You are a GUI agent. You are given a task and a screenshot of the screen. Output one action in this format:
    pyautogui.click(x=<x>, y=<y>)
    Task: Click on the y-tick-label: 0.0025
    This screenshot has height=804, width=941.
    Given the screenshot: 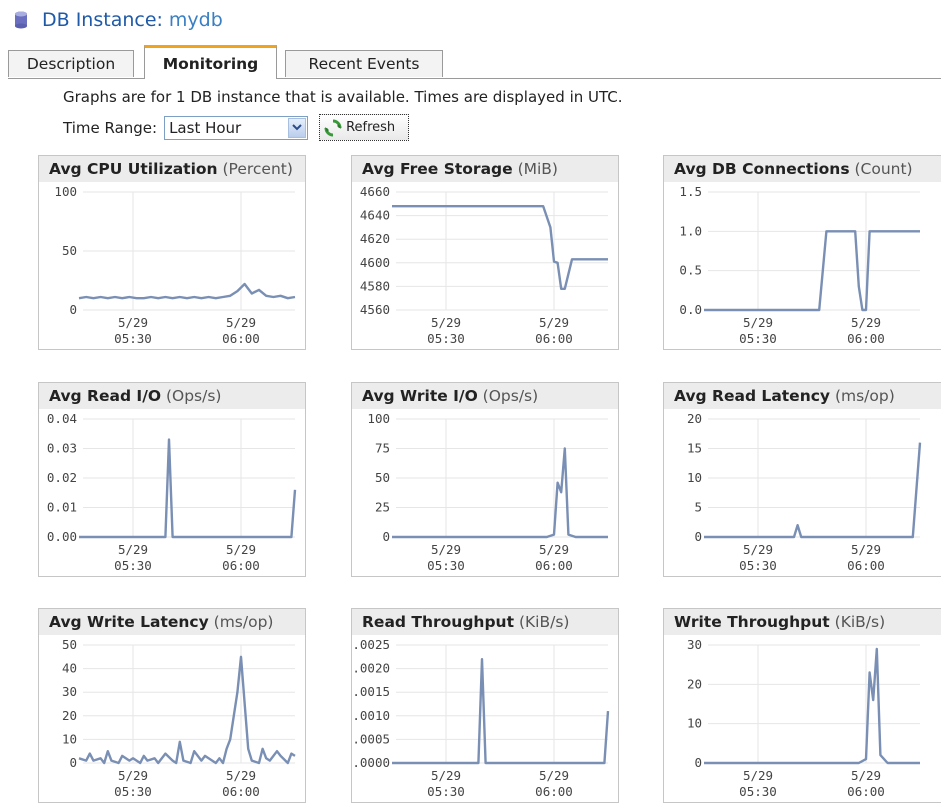 What is the action you would take?
    pyautogui.click(x=371, y=644)
    